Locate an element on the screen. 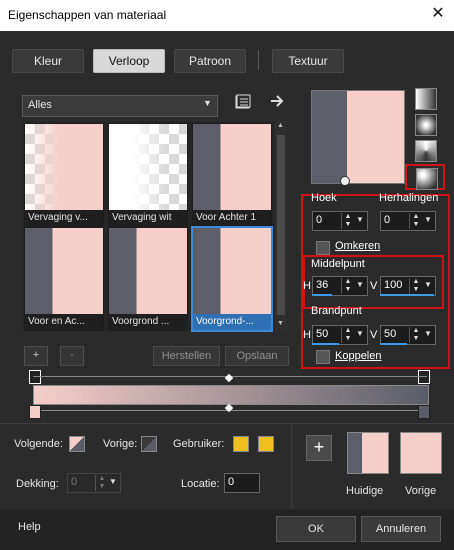 The width and height of the screenshot is (454, 550). add-swatch-button: + is located at coordinates (319, 448).